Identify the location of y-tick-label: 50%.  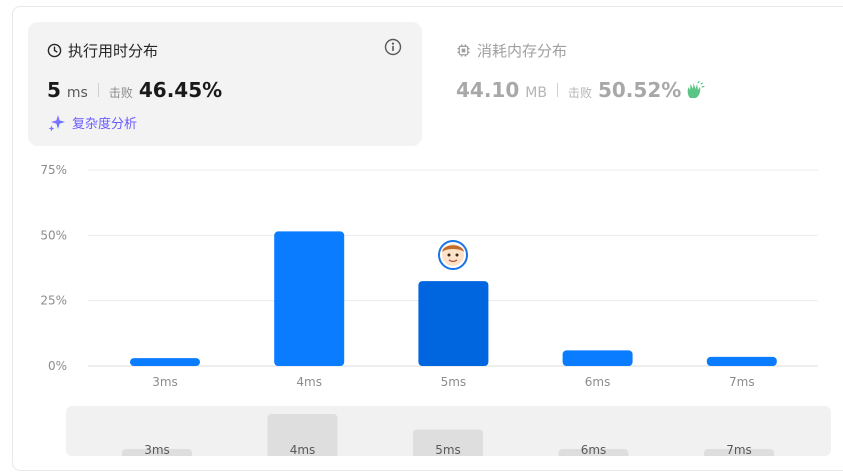
(53, 235).